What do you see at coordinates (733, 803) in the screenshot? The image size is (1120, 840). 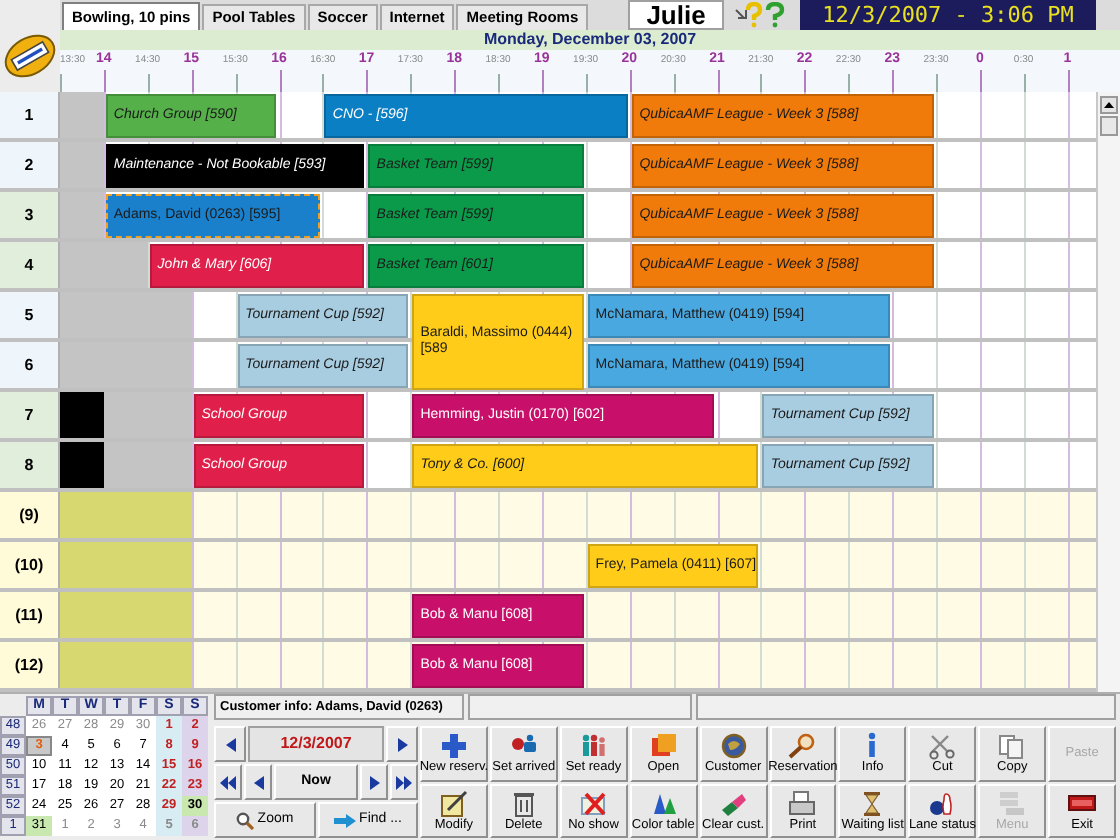 I see `eraser-icon` at bounding box center [733, 803].